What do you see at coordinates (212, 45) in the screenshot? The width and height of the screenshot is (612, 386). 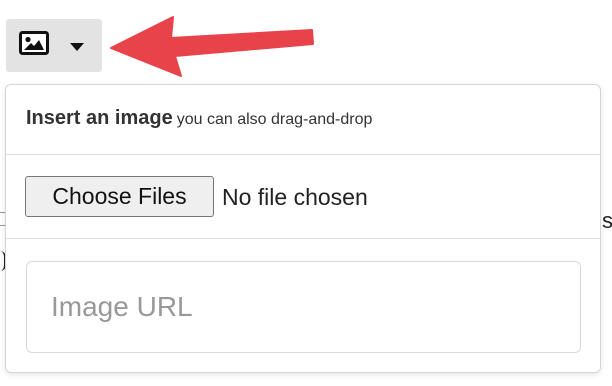 I see `red-arrow-annotation` at bounding box center [212, 45].